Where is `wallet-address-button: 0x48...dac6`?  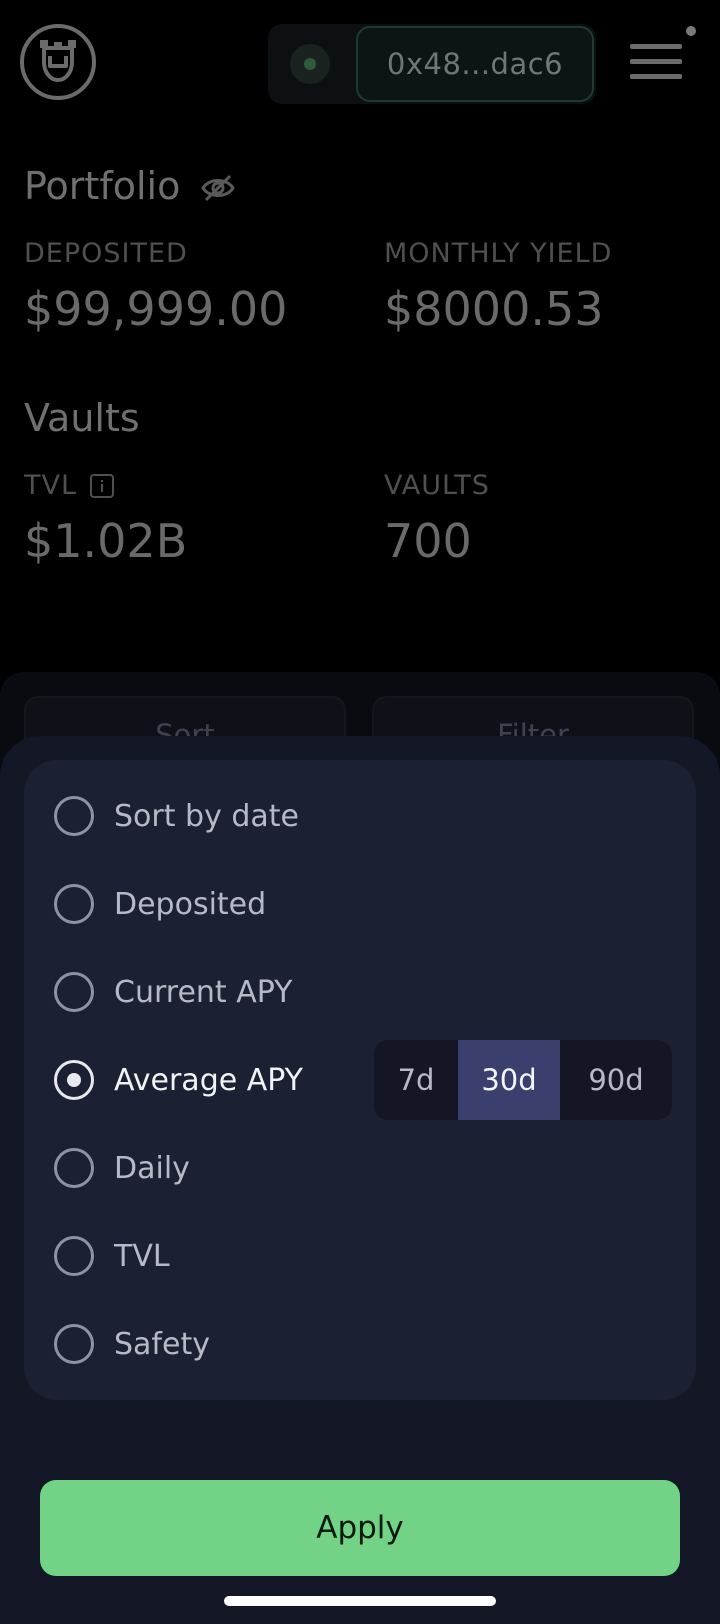
wallet-address-button: 0x48...dac6 is located at coordinates (475, 64).